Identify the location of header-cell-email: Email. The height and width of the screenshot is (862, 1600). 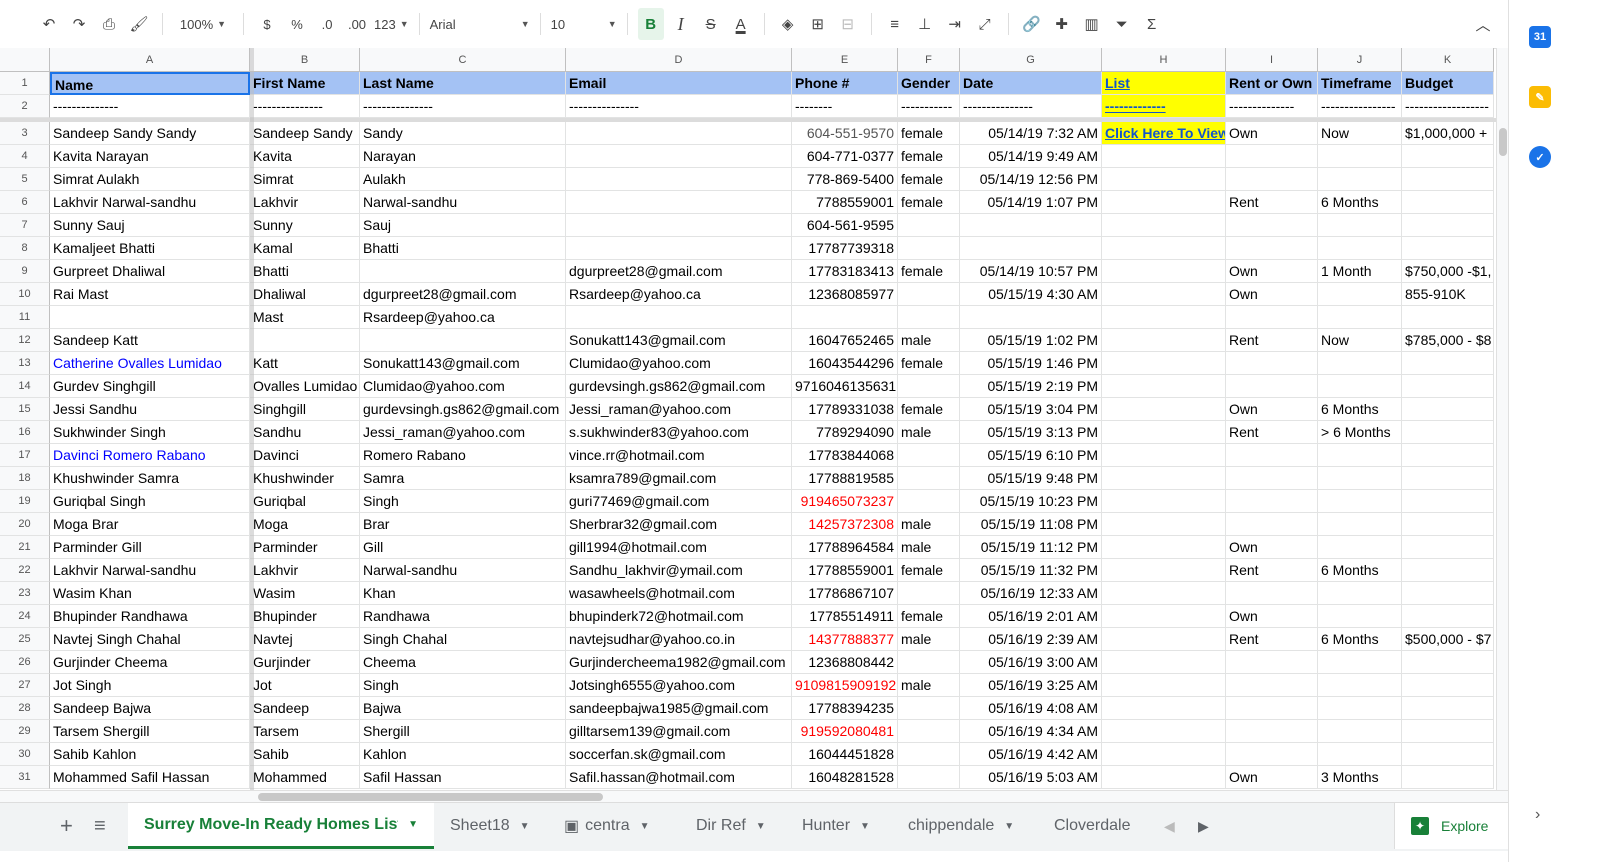
(679, 83).